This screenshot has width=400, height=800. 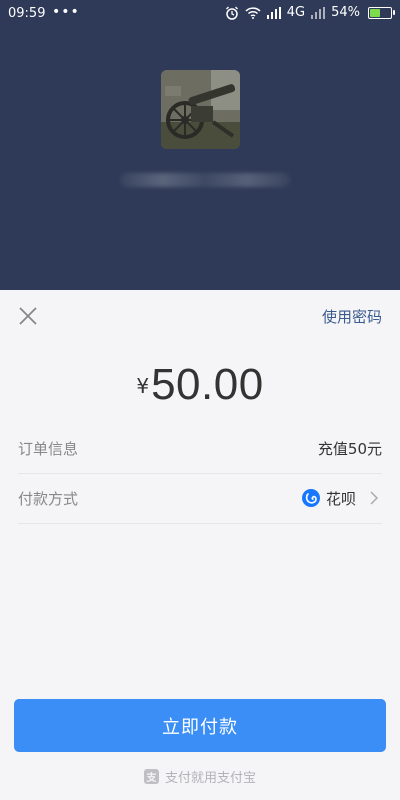 I want to click on close-button, so click(x=28, y=316).